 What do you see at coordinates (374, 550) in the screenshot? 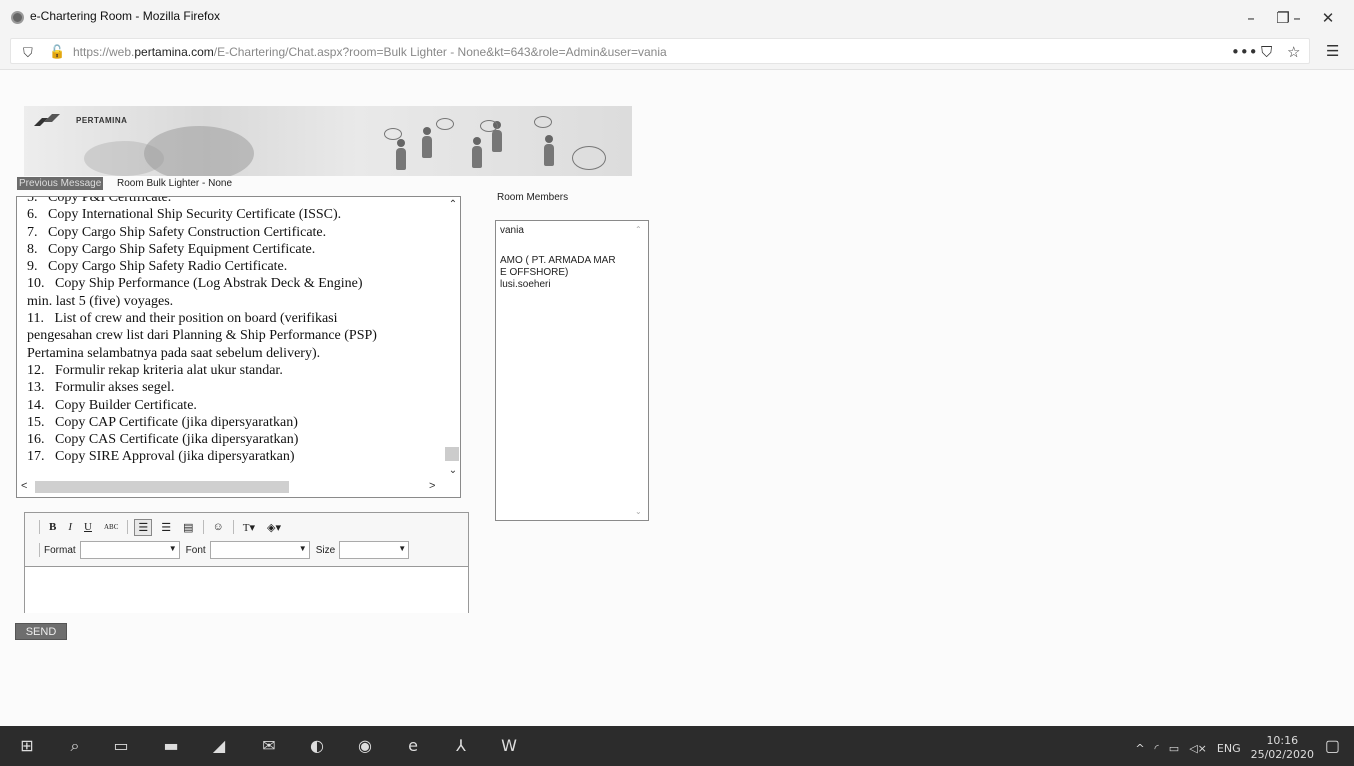
I see `size-select: ▼` at bounding box center [374, 550].